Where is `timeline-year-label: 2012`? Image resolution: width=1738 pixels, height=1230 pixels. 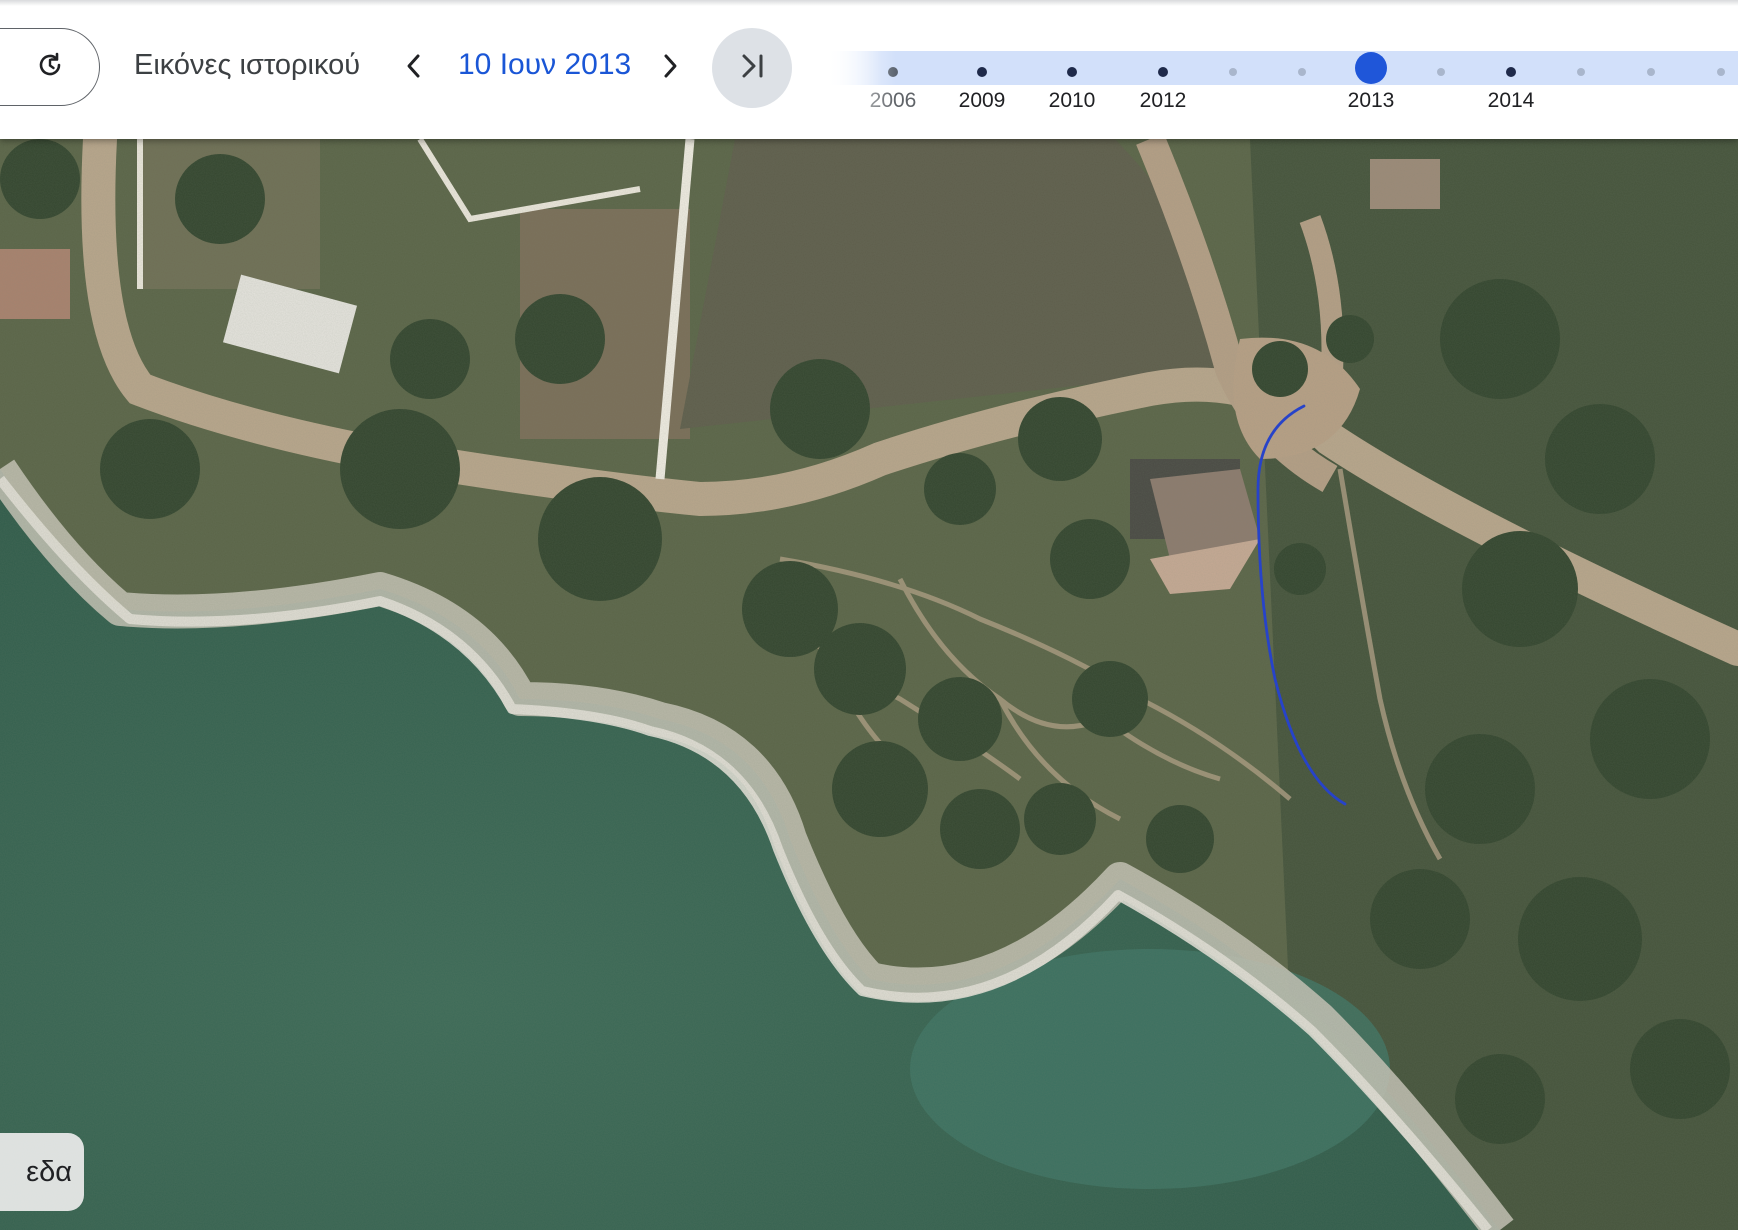
timeline-year-label: 2012 is located at coordinates (1163, 101).